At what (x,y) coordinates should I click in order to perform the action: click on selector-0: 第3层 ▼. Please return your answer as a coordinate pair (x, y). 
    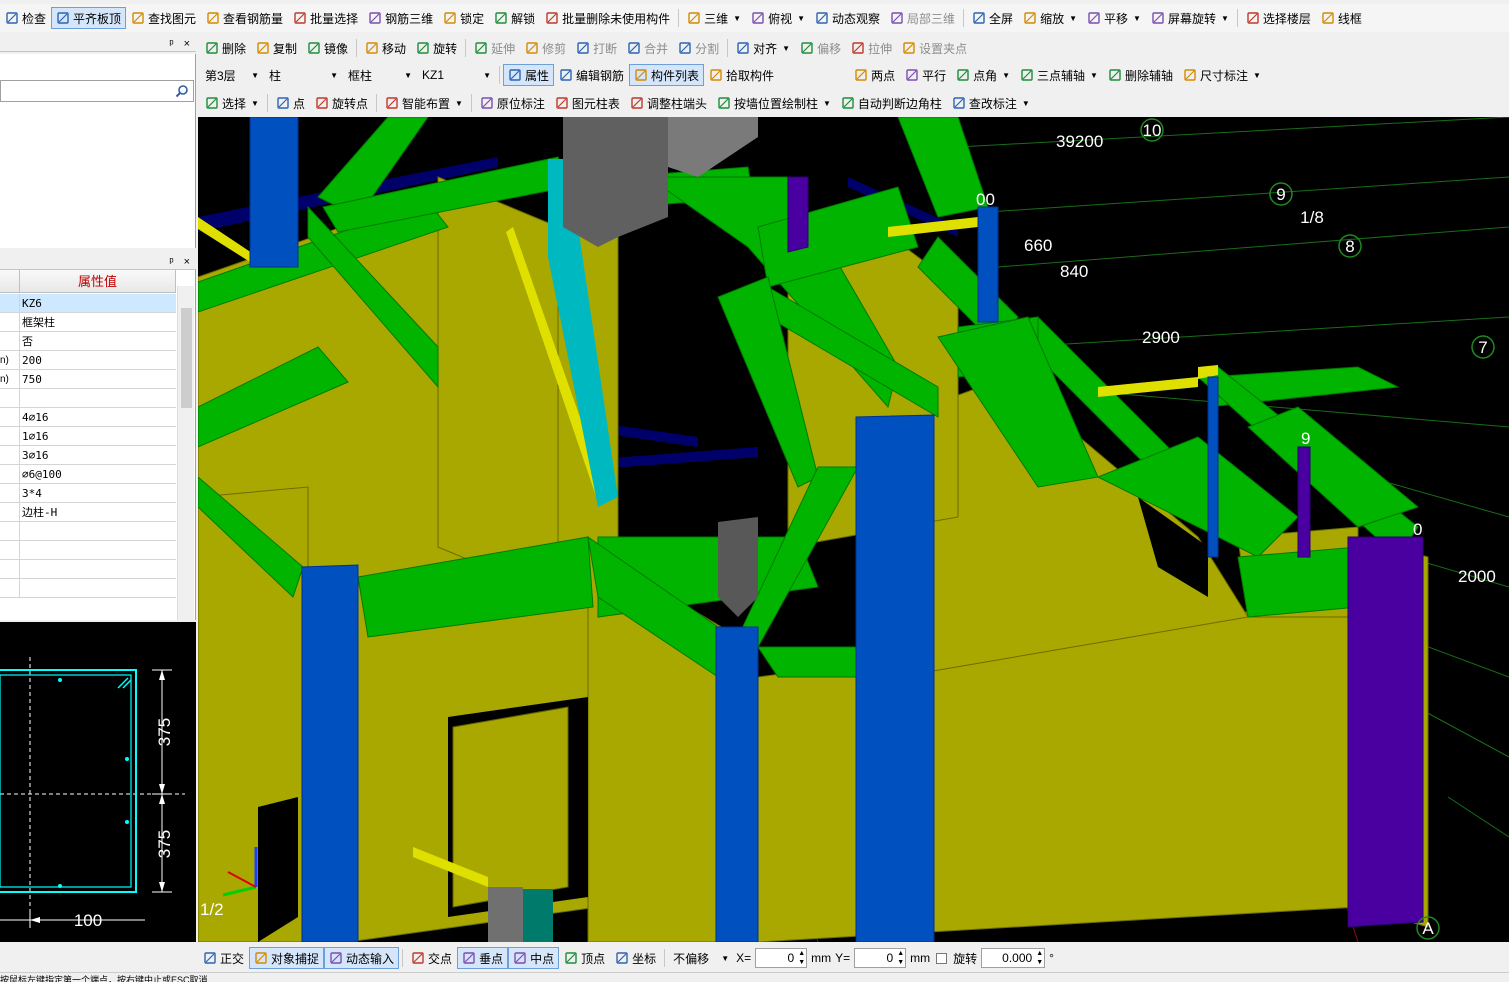
    Looking at the image, I should click on (232, 75).